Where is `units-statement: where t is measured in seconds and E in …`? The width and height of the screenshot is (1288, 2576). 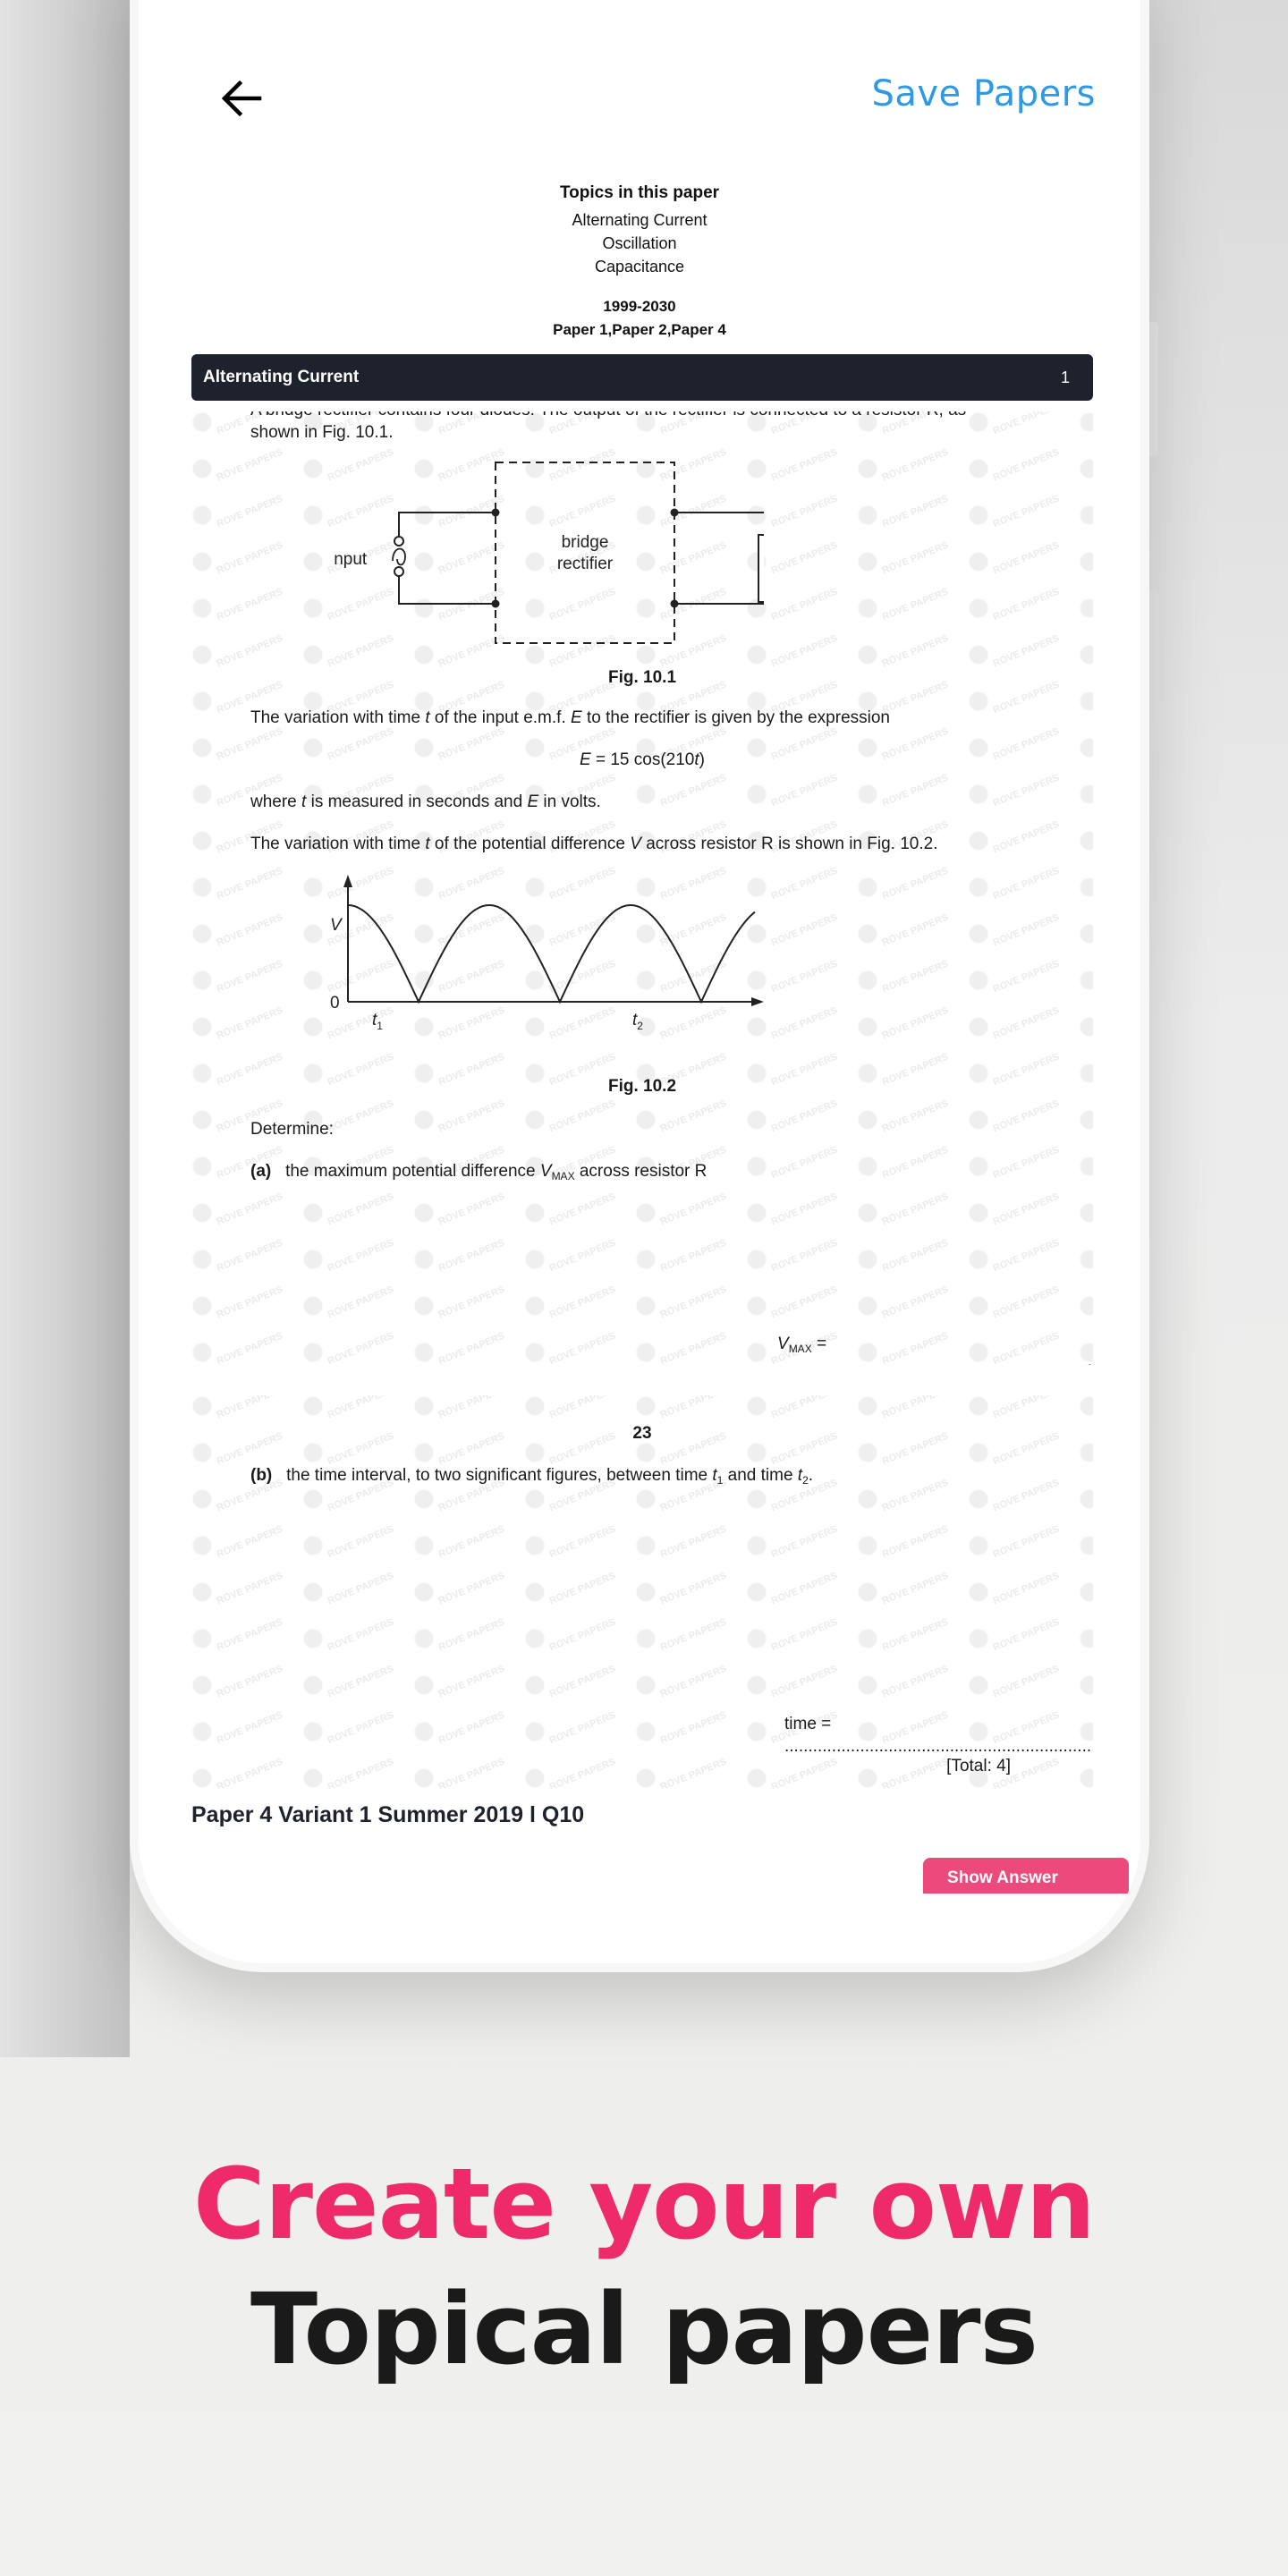
units-statement: where t is measured in seconds and E in … is located at coordinates (425, 801).